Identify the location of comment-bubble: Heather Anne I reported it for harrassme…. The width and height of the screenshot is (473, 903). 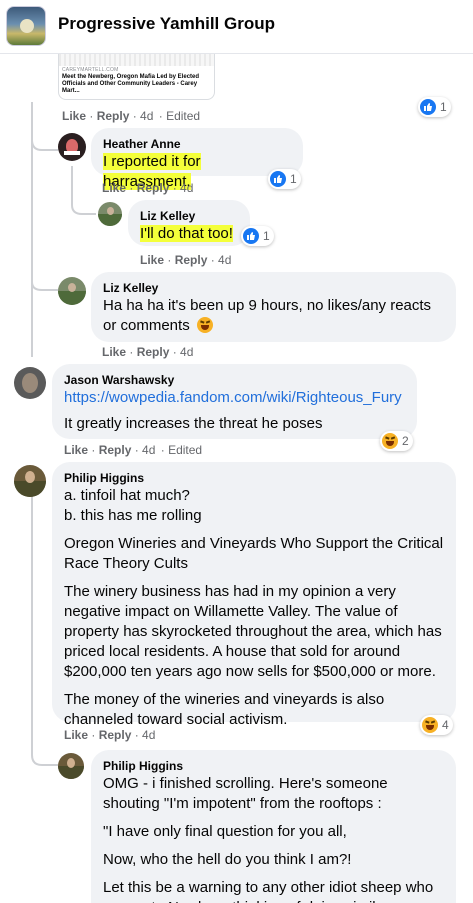
(197, 159).